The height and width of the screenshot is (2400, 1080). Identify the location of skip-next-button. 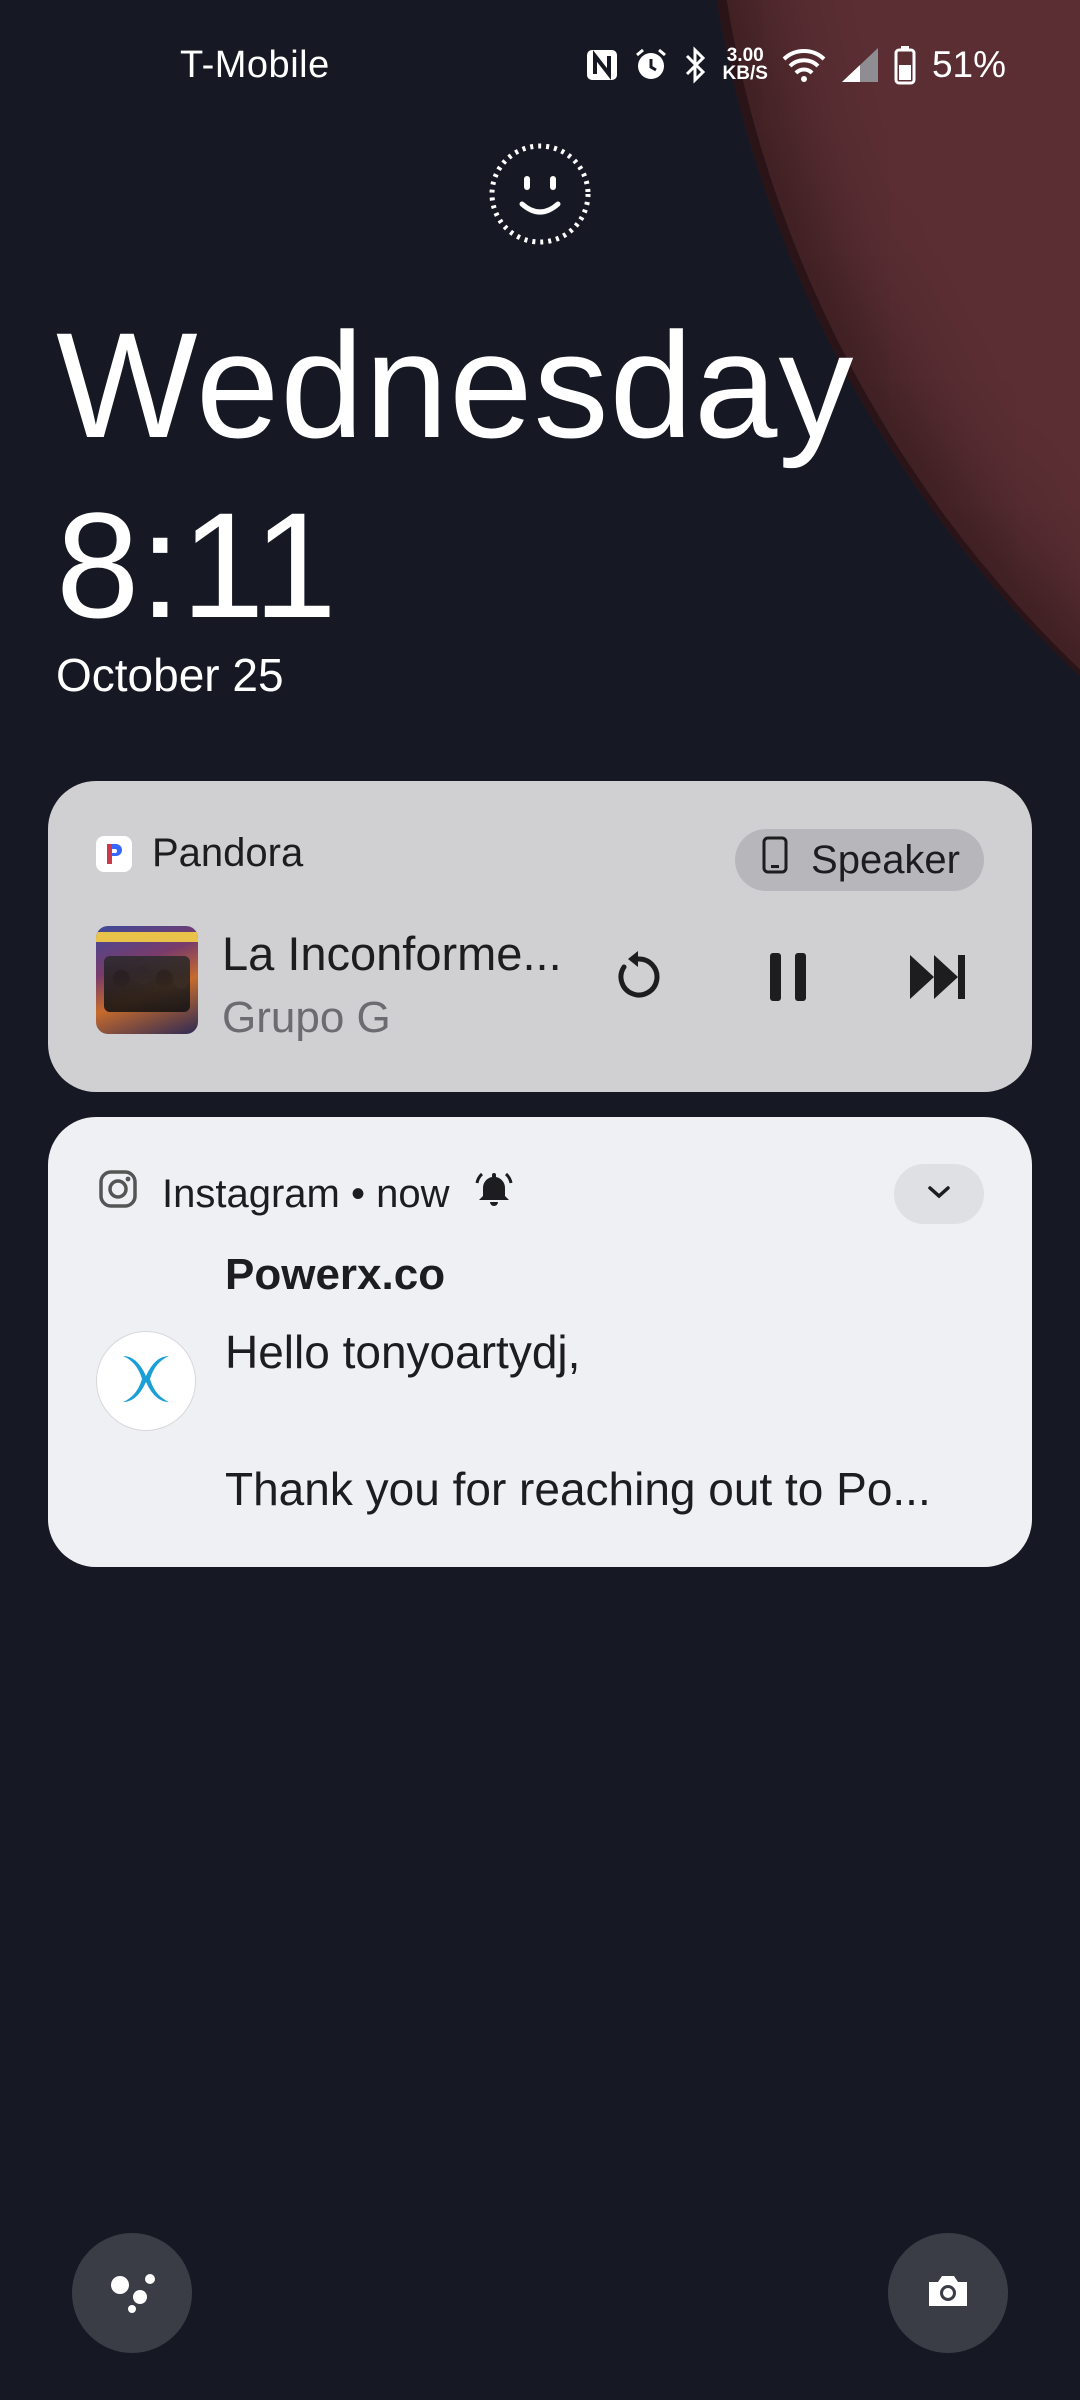
(938, 979).